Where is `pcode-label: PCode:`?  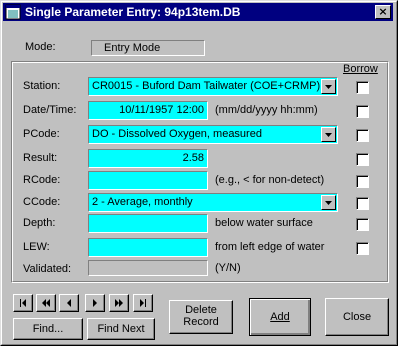 pcode-label: PCode: is located at coordinates (41, 134).